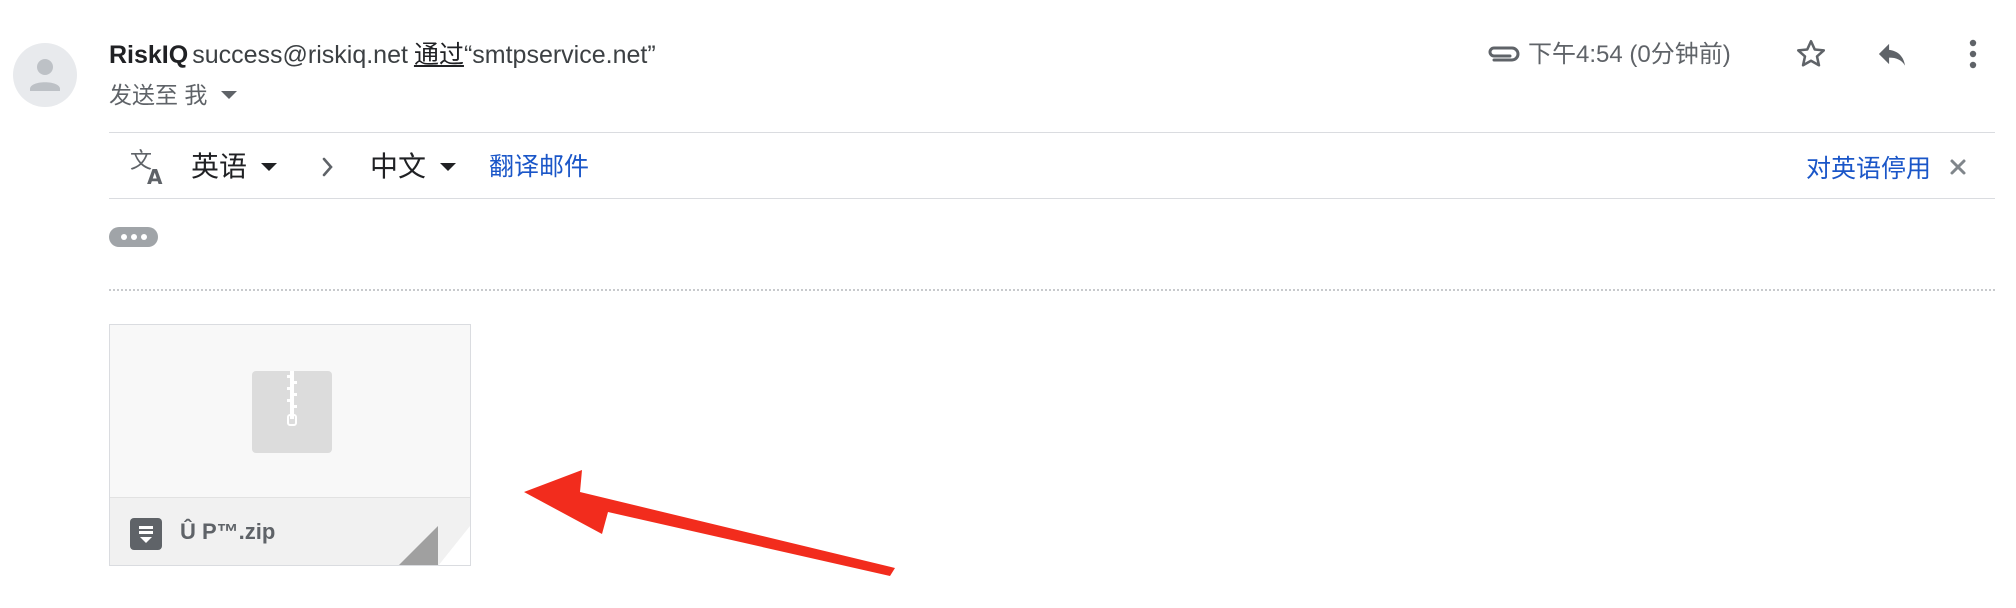  I want to click on star-icon, so click(1811, 54).